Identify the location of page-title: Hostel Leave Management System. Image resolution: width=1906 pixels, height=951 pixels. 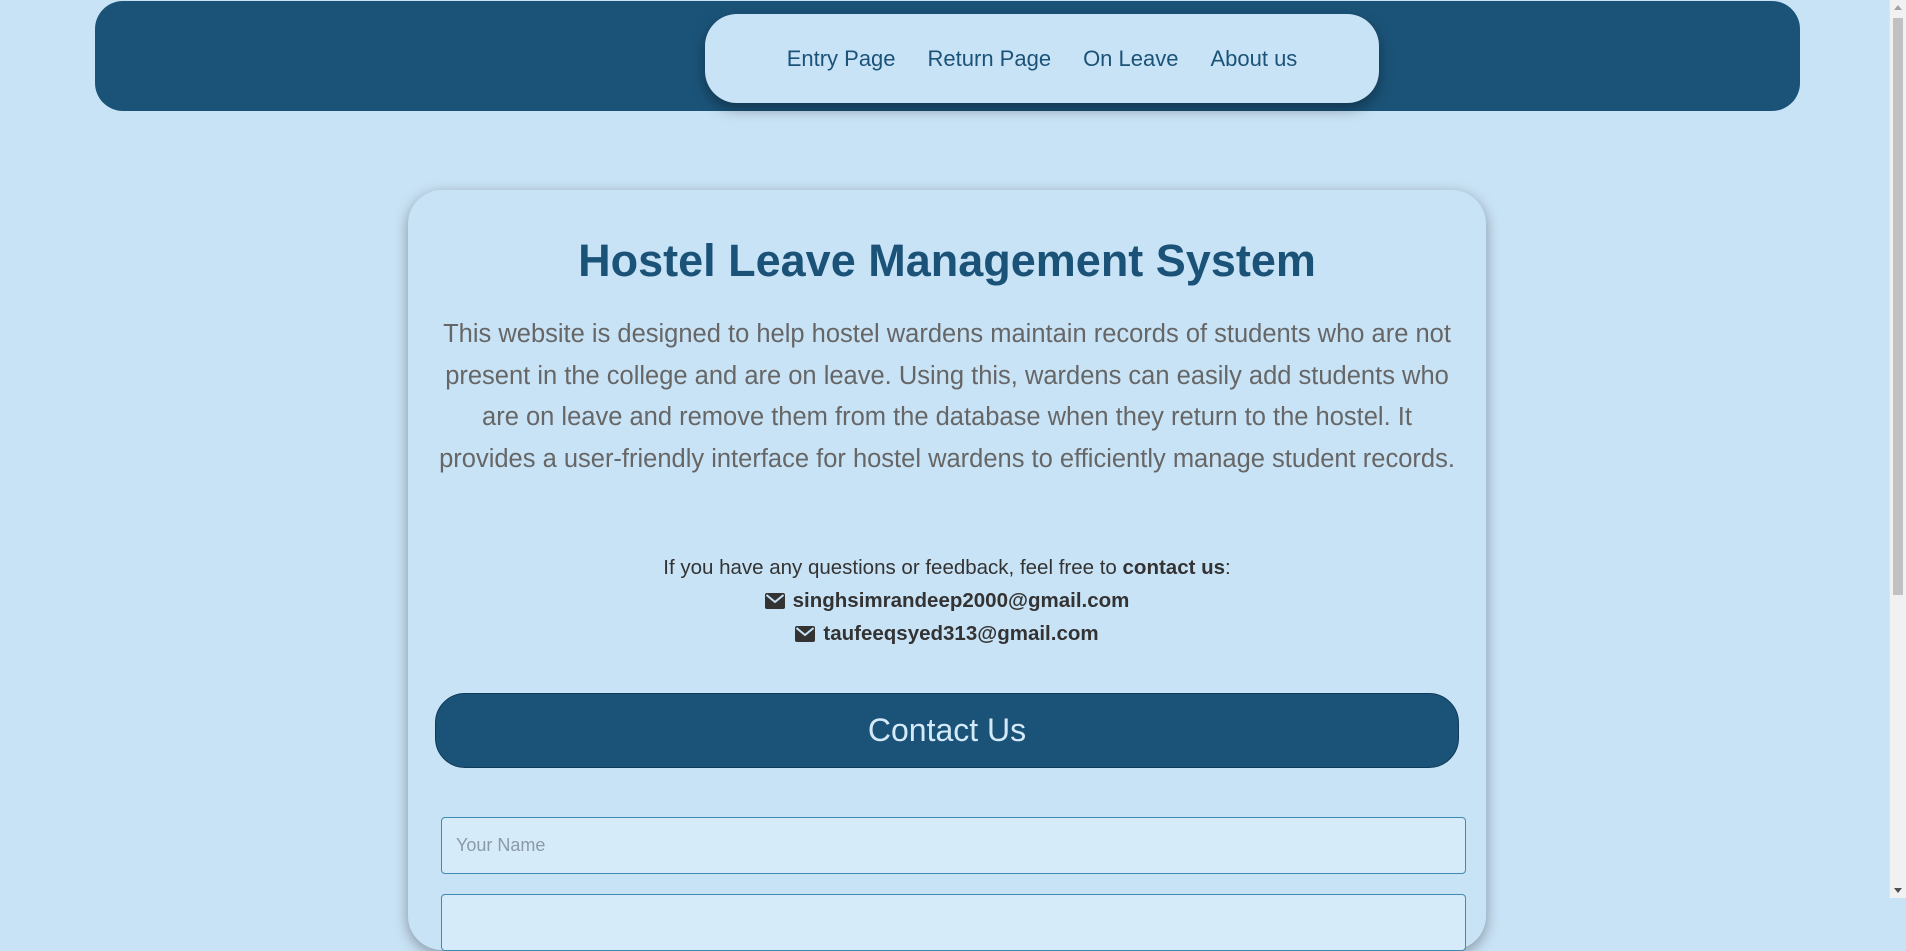
(947, 260).